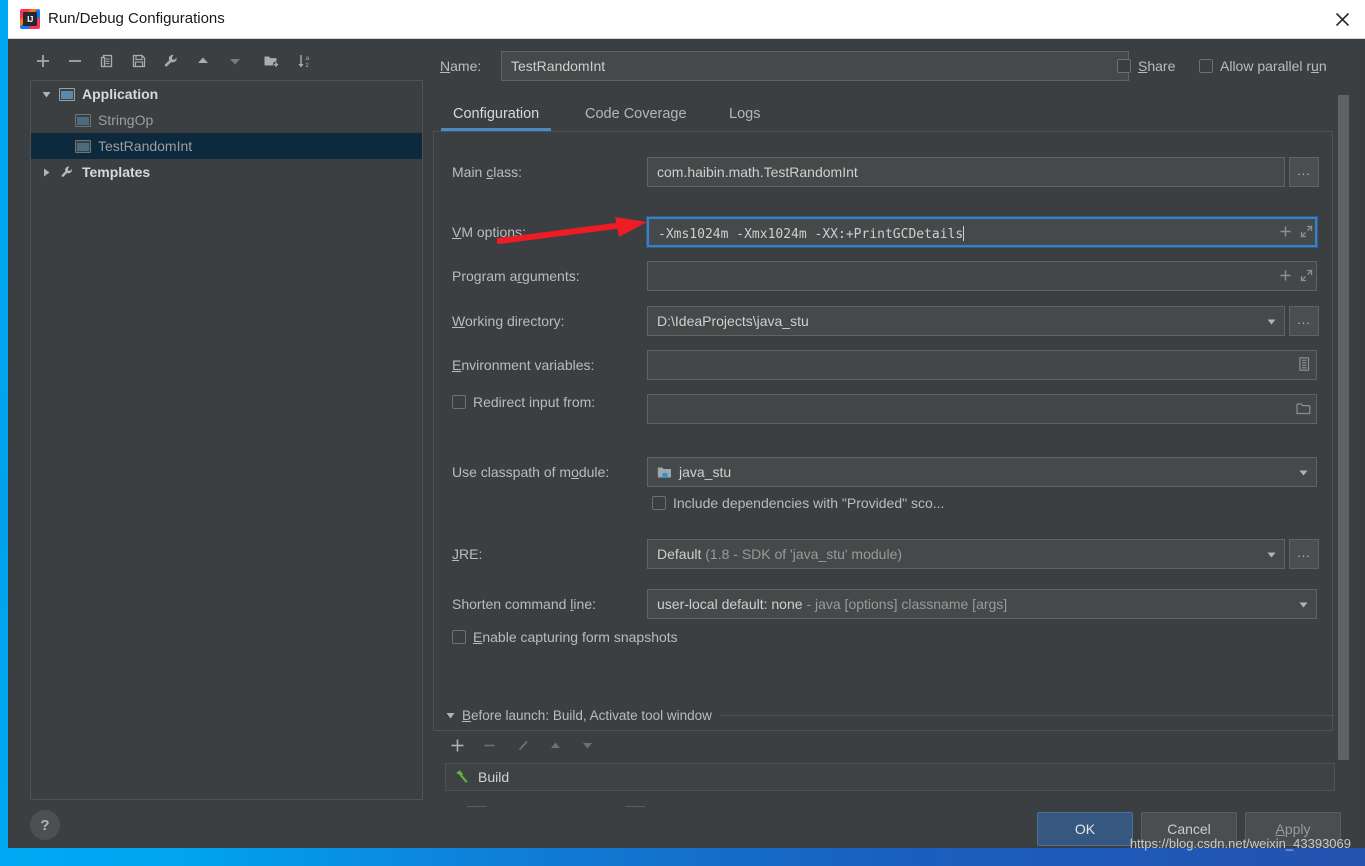 This screenshot has width=1365, height=866. I want to click on tree-node-stringop: StringOp, so click(226, 120).